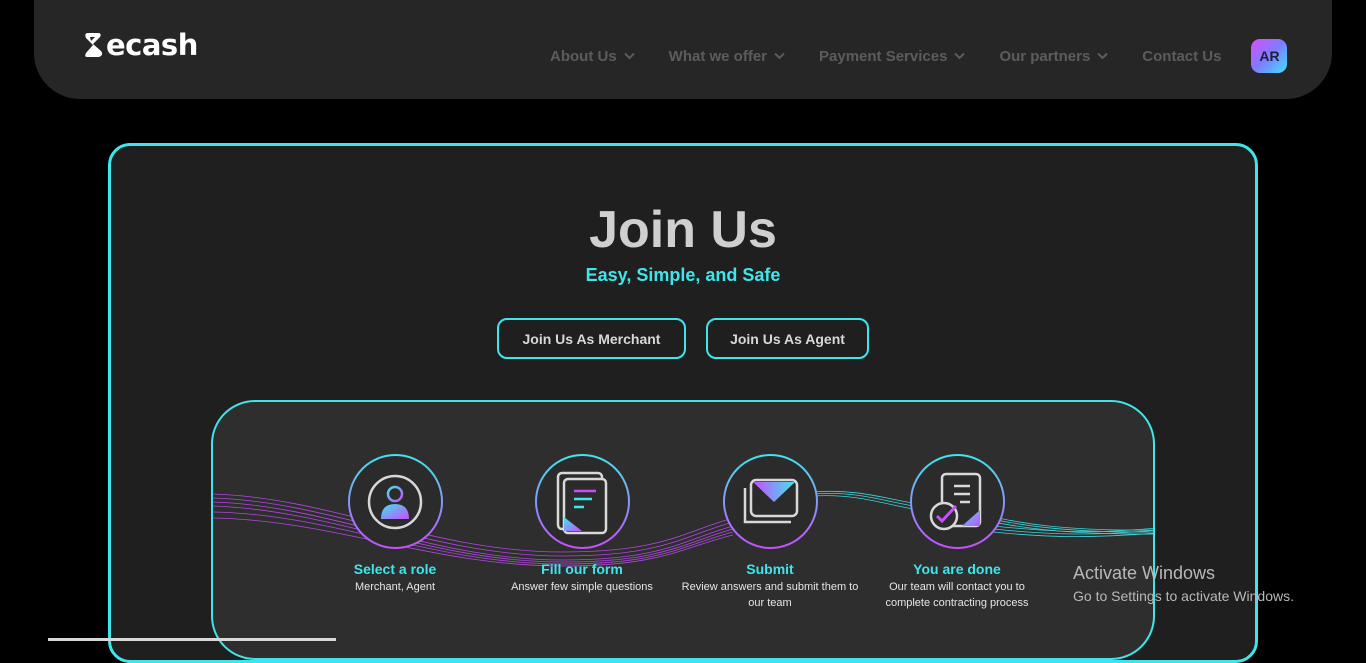 The width and height of the screenshot is (1366, 663). I want to click on page-subtitle: Easy, Simple, and Safe, so click(683, 275).